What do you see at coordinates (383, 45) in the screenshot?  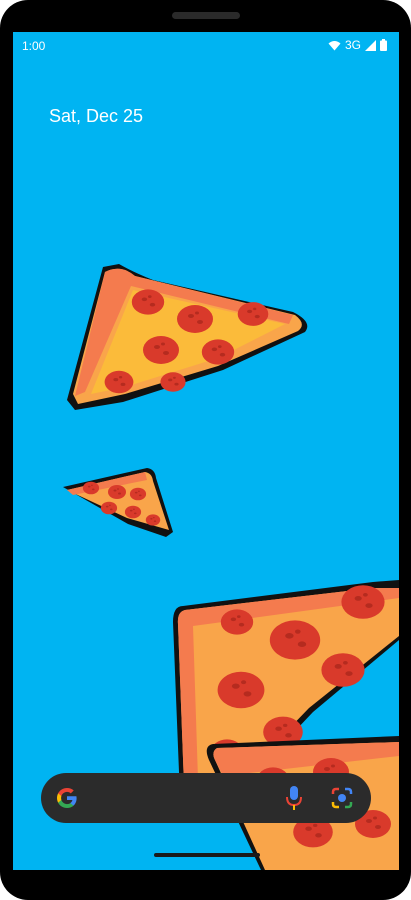 I see `battery-icon` at bounding box center [383, 45].